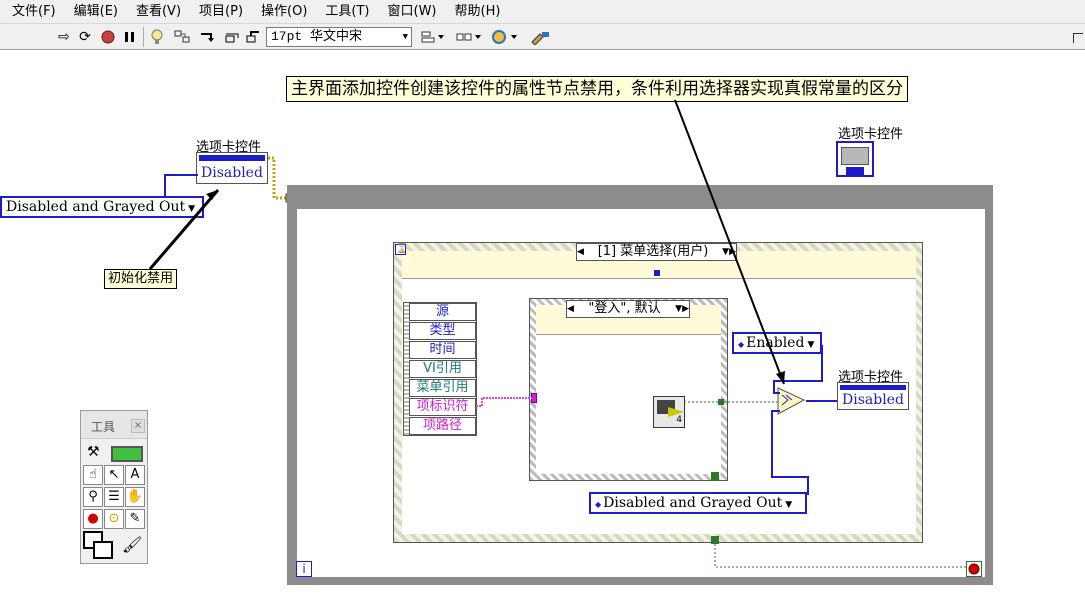 The height and width of the screenshot is (610, 1085). Describe the element at coordinates (102, 207) in the screenshot. I see `enum-left: Disabled and Grayed Out ▼` at that location.